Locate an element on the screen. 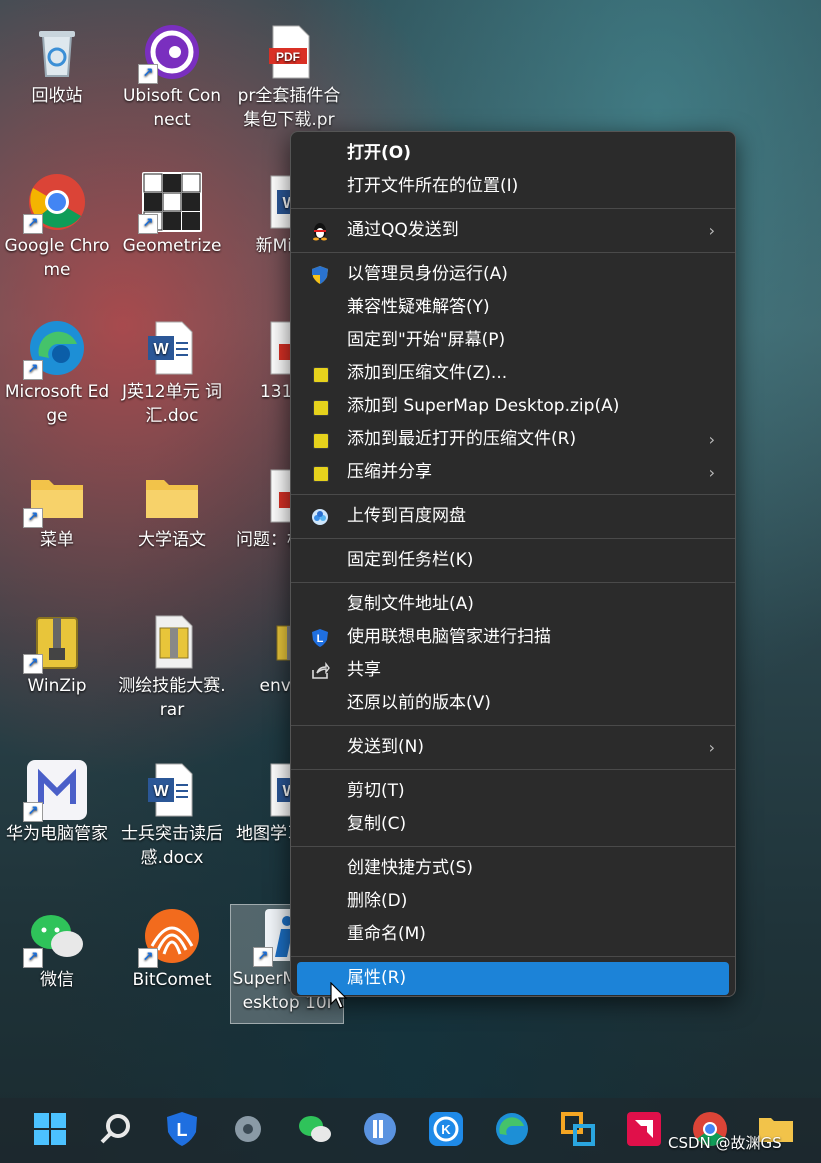 This screenshot has height=1163, width=821. desktop-icon-english-doc: W J英12单元 词汇.doc is located at coordinates (172, 373).